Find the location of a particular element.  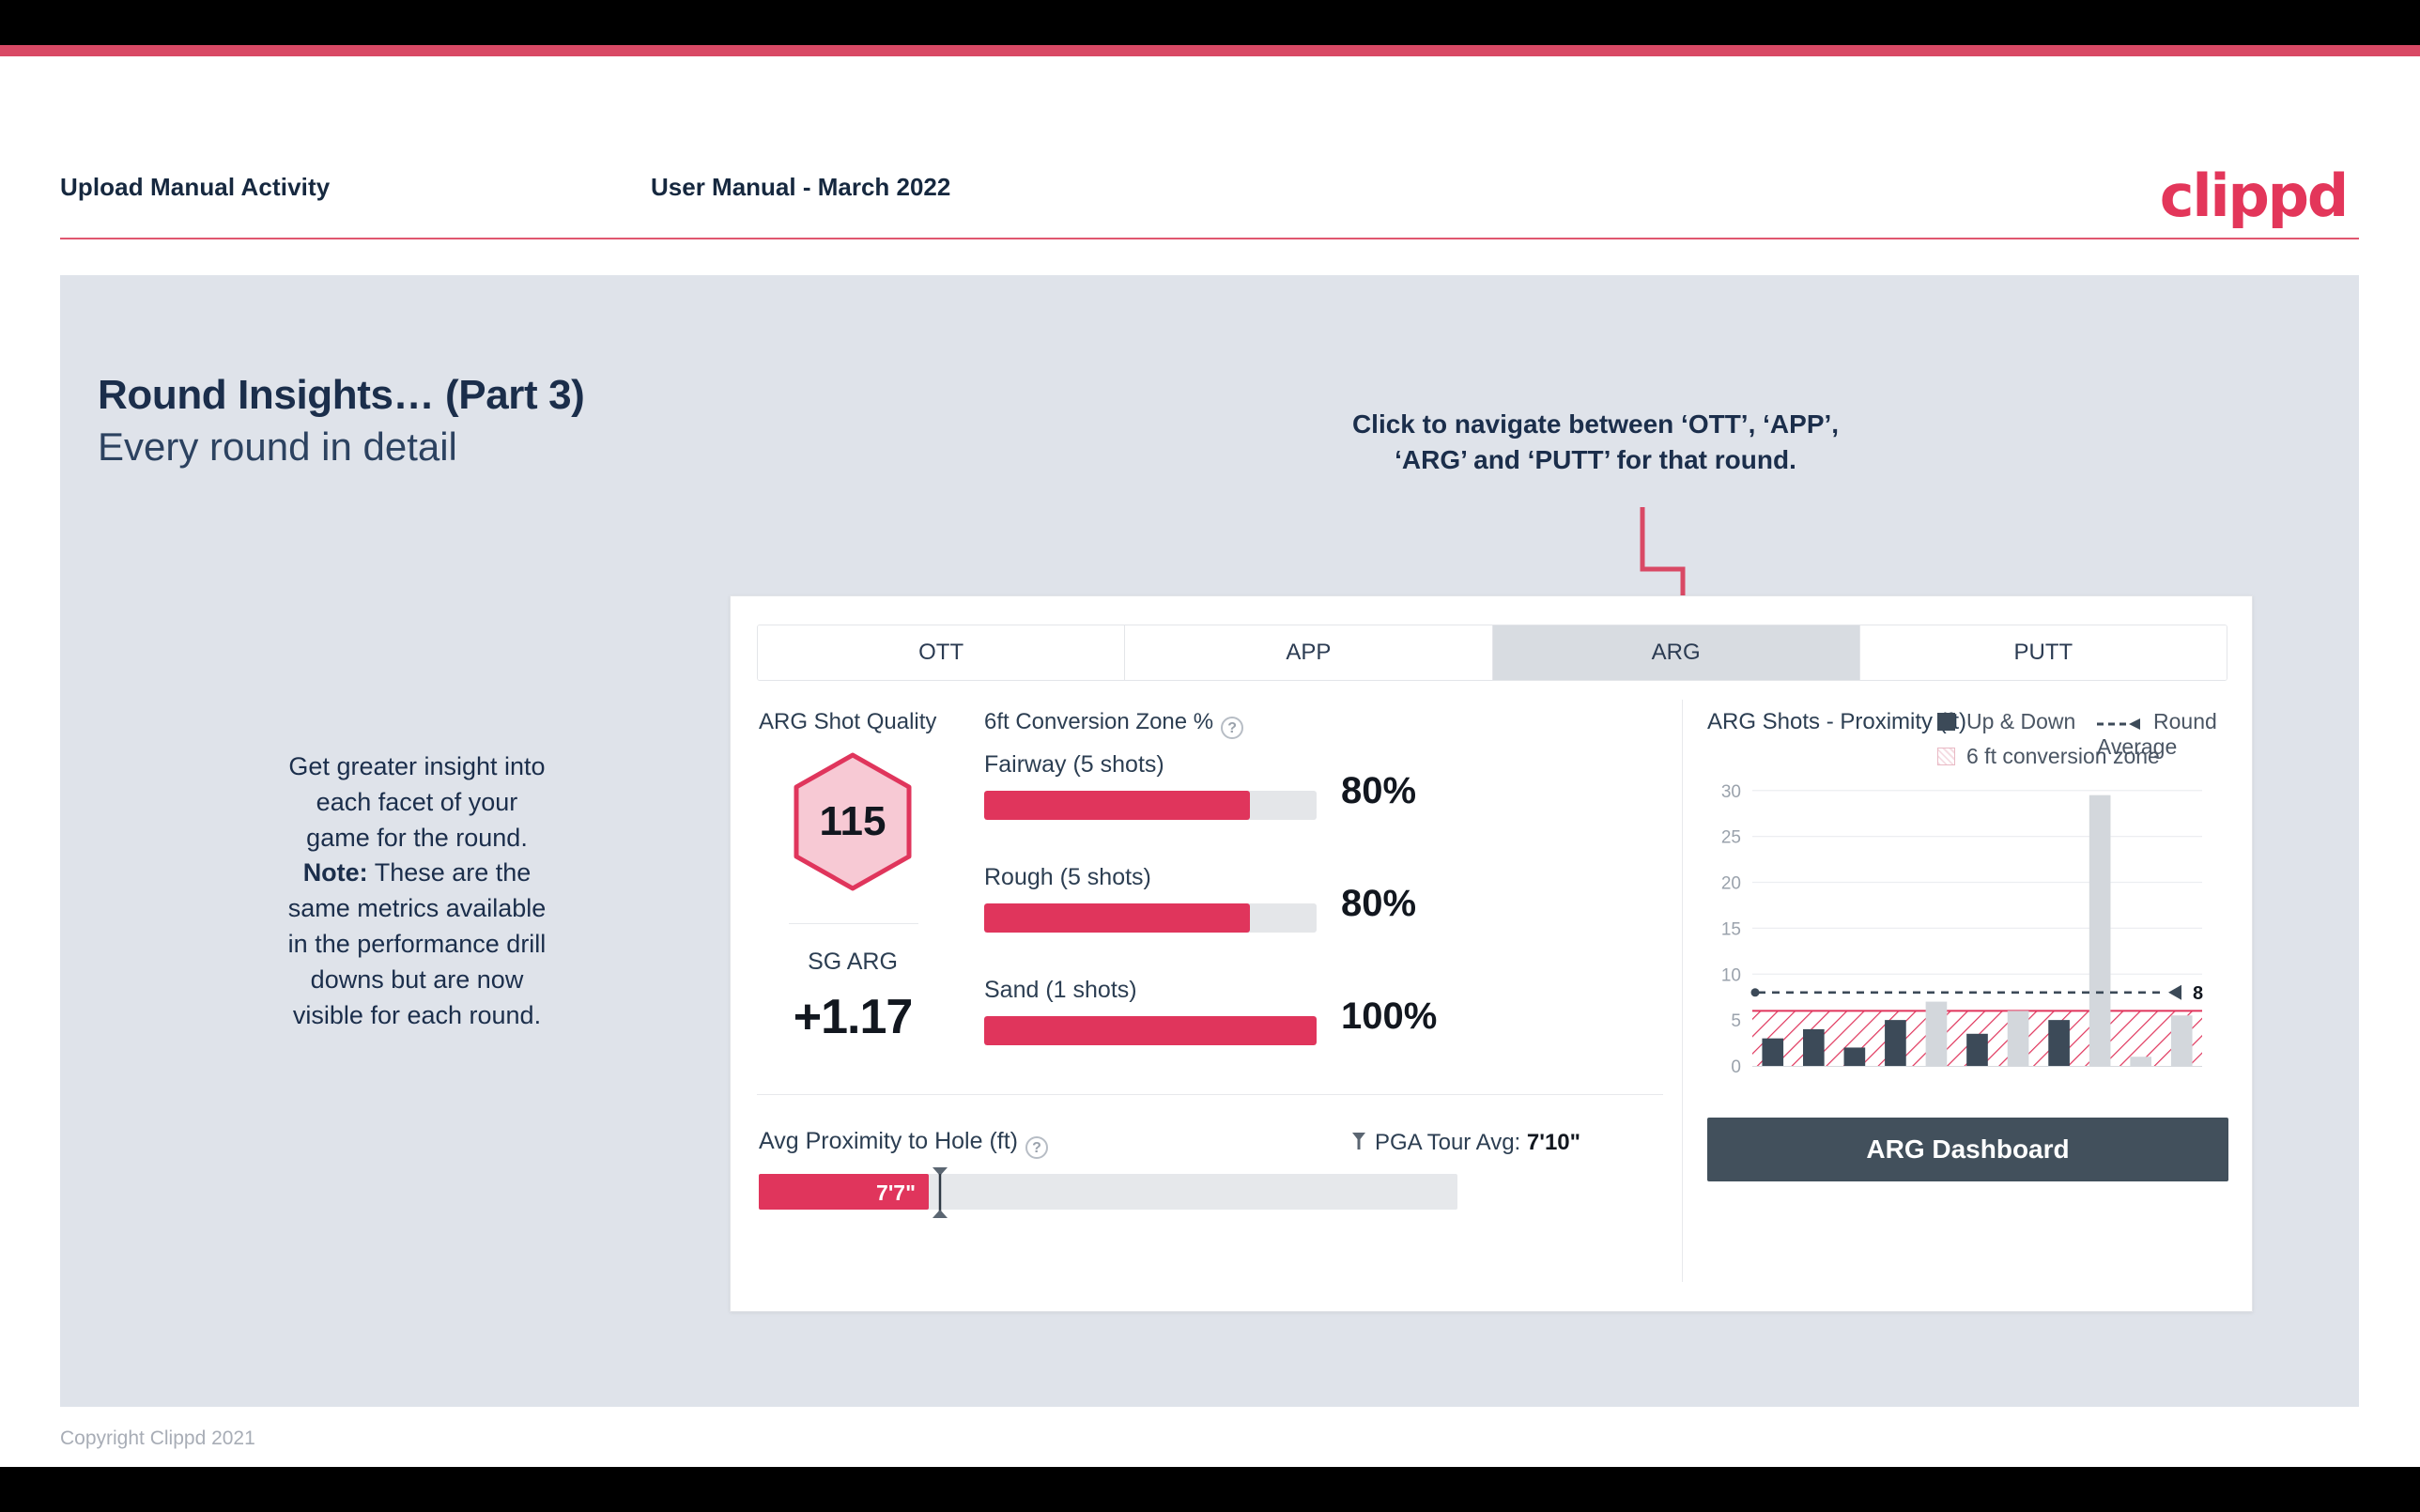

facet-tab-bar: OTT APP ARG PUTT is located at coordinates (1492, 653).